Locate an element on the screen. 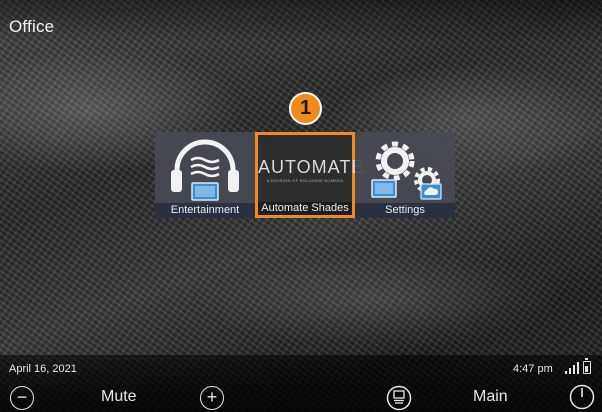  tile-entertainment: Entertainment is located at coordinates (205, 175).